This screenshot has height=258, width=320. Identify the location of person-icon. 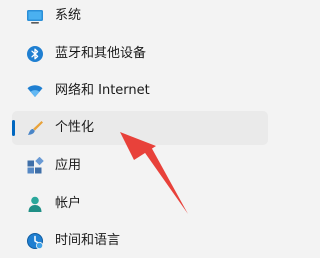
(35, 204).